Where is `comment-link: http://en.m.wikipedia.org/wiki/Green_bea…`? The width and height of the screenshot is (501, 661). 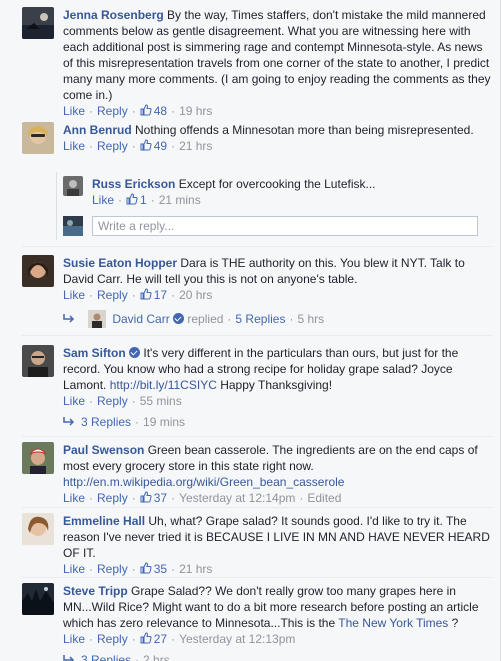
comment-link: http://en.m.wikipedia.org/wiki/Green_bea… is located at coordinates (203, 482).